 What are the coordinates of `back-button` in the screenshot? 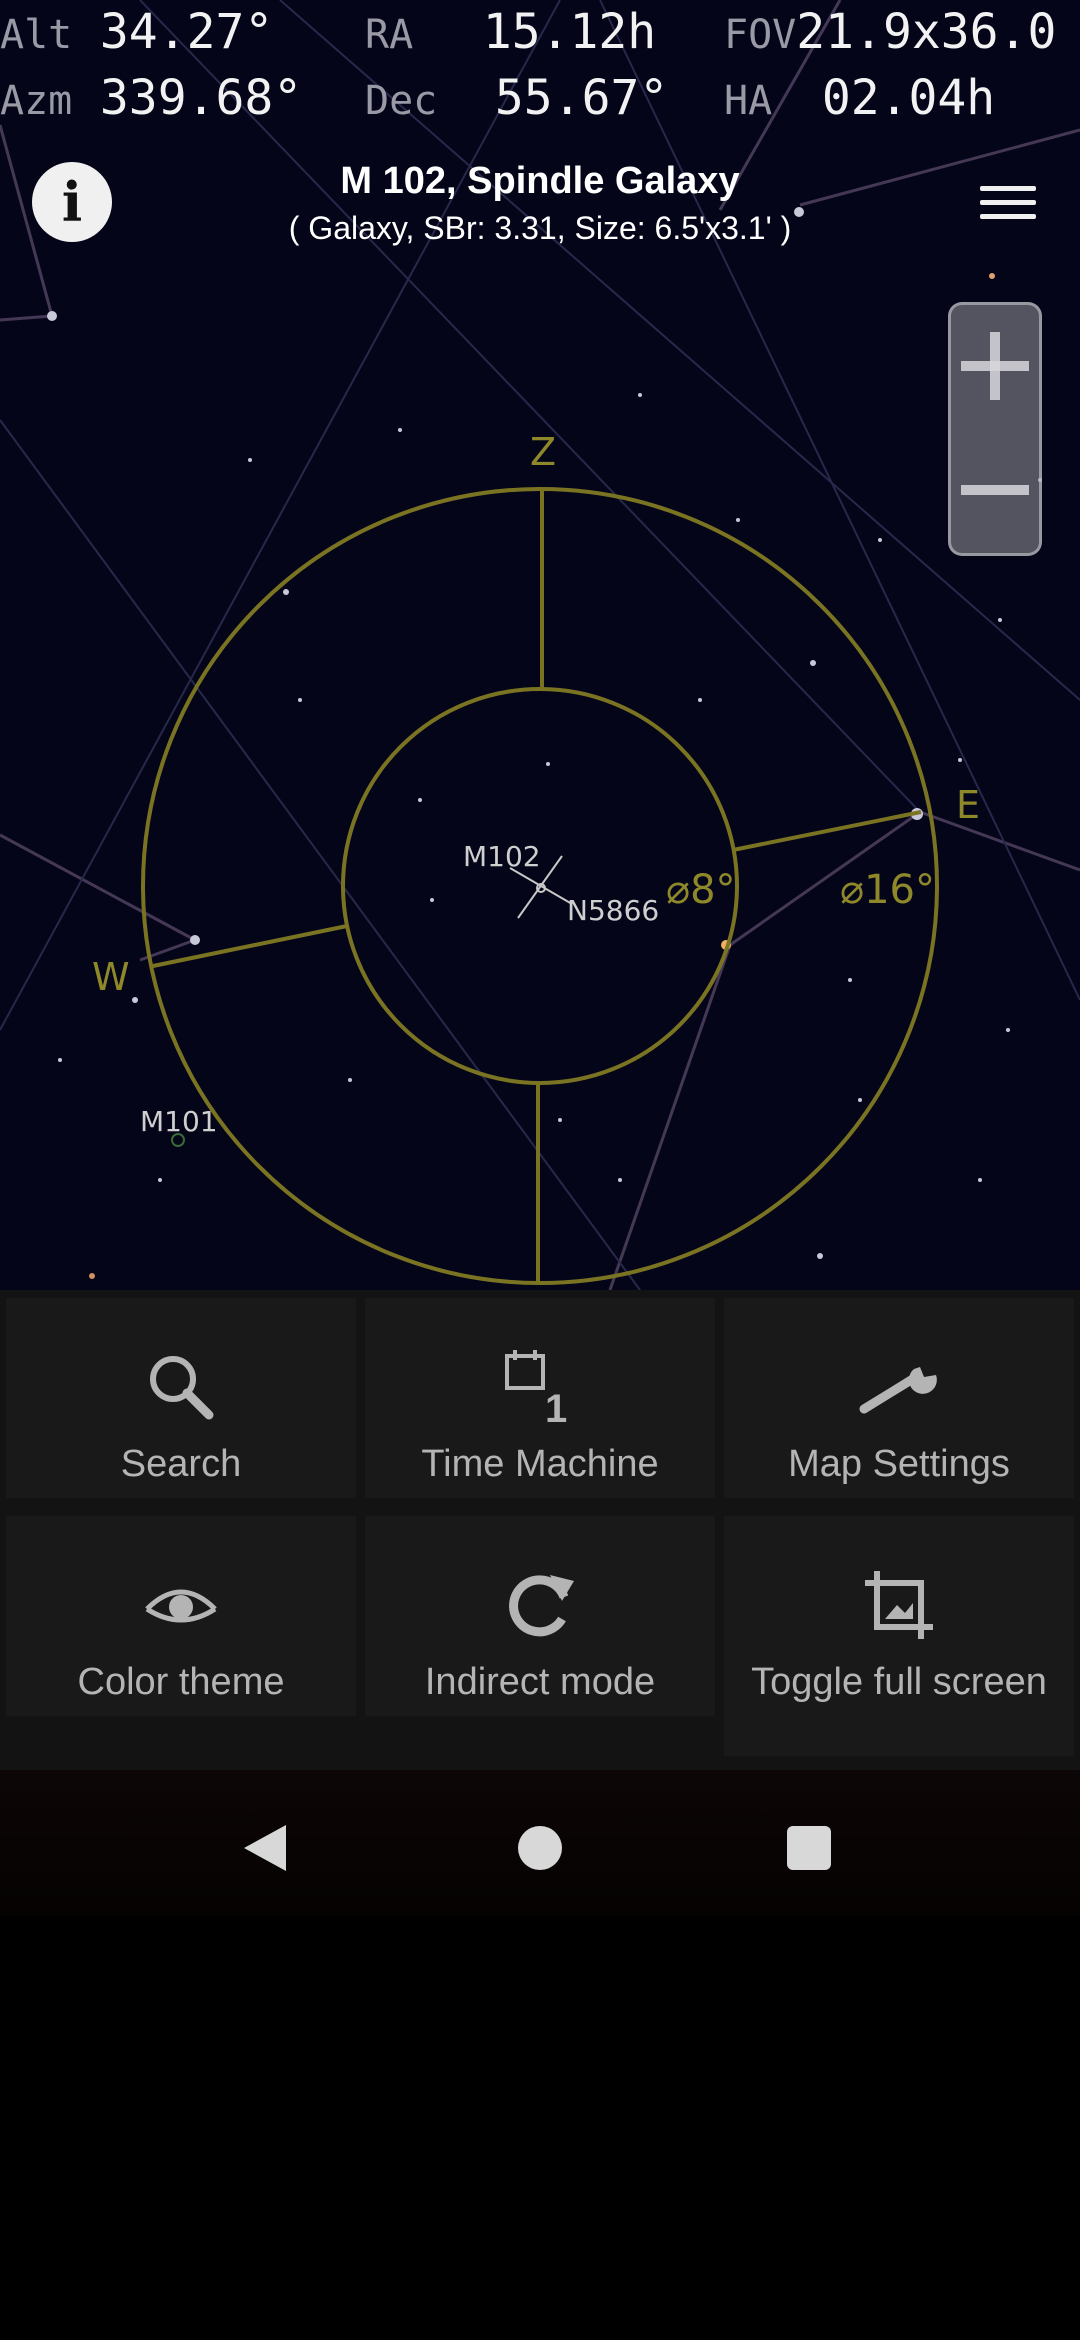 It's located at (265, 1850).